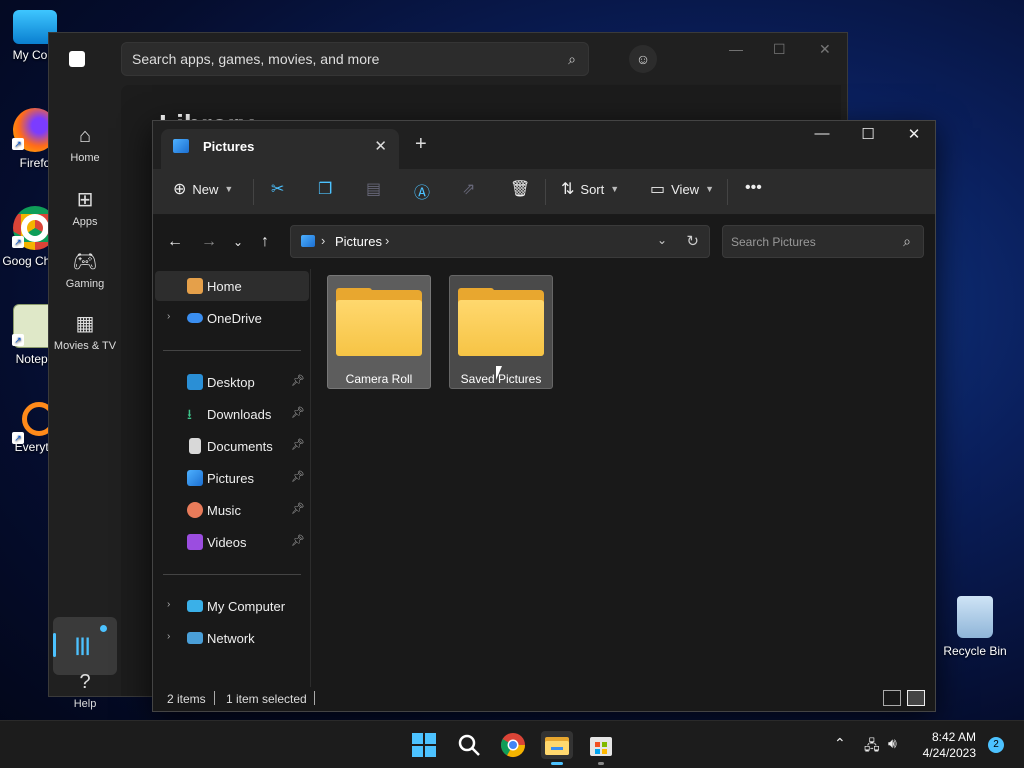 The width and height of the screenshot is (1024, 768). Describe the element at coordinates (840, 743) in the screenshot. I see `chevron-up-icon: ⌃` at that location.